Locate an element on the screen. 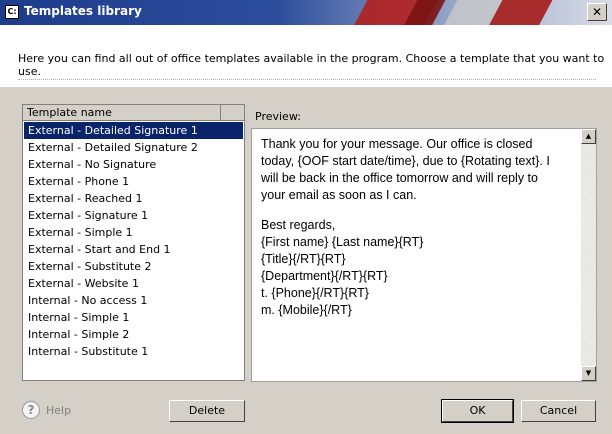  scroll-down-button: ▼ is located at coordinates (588, 373).